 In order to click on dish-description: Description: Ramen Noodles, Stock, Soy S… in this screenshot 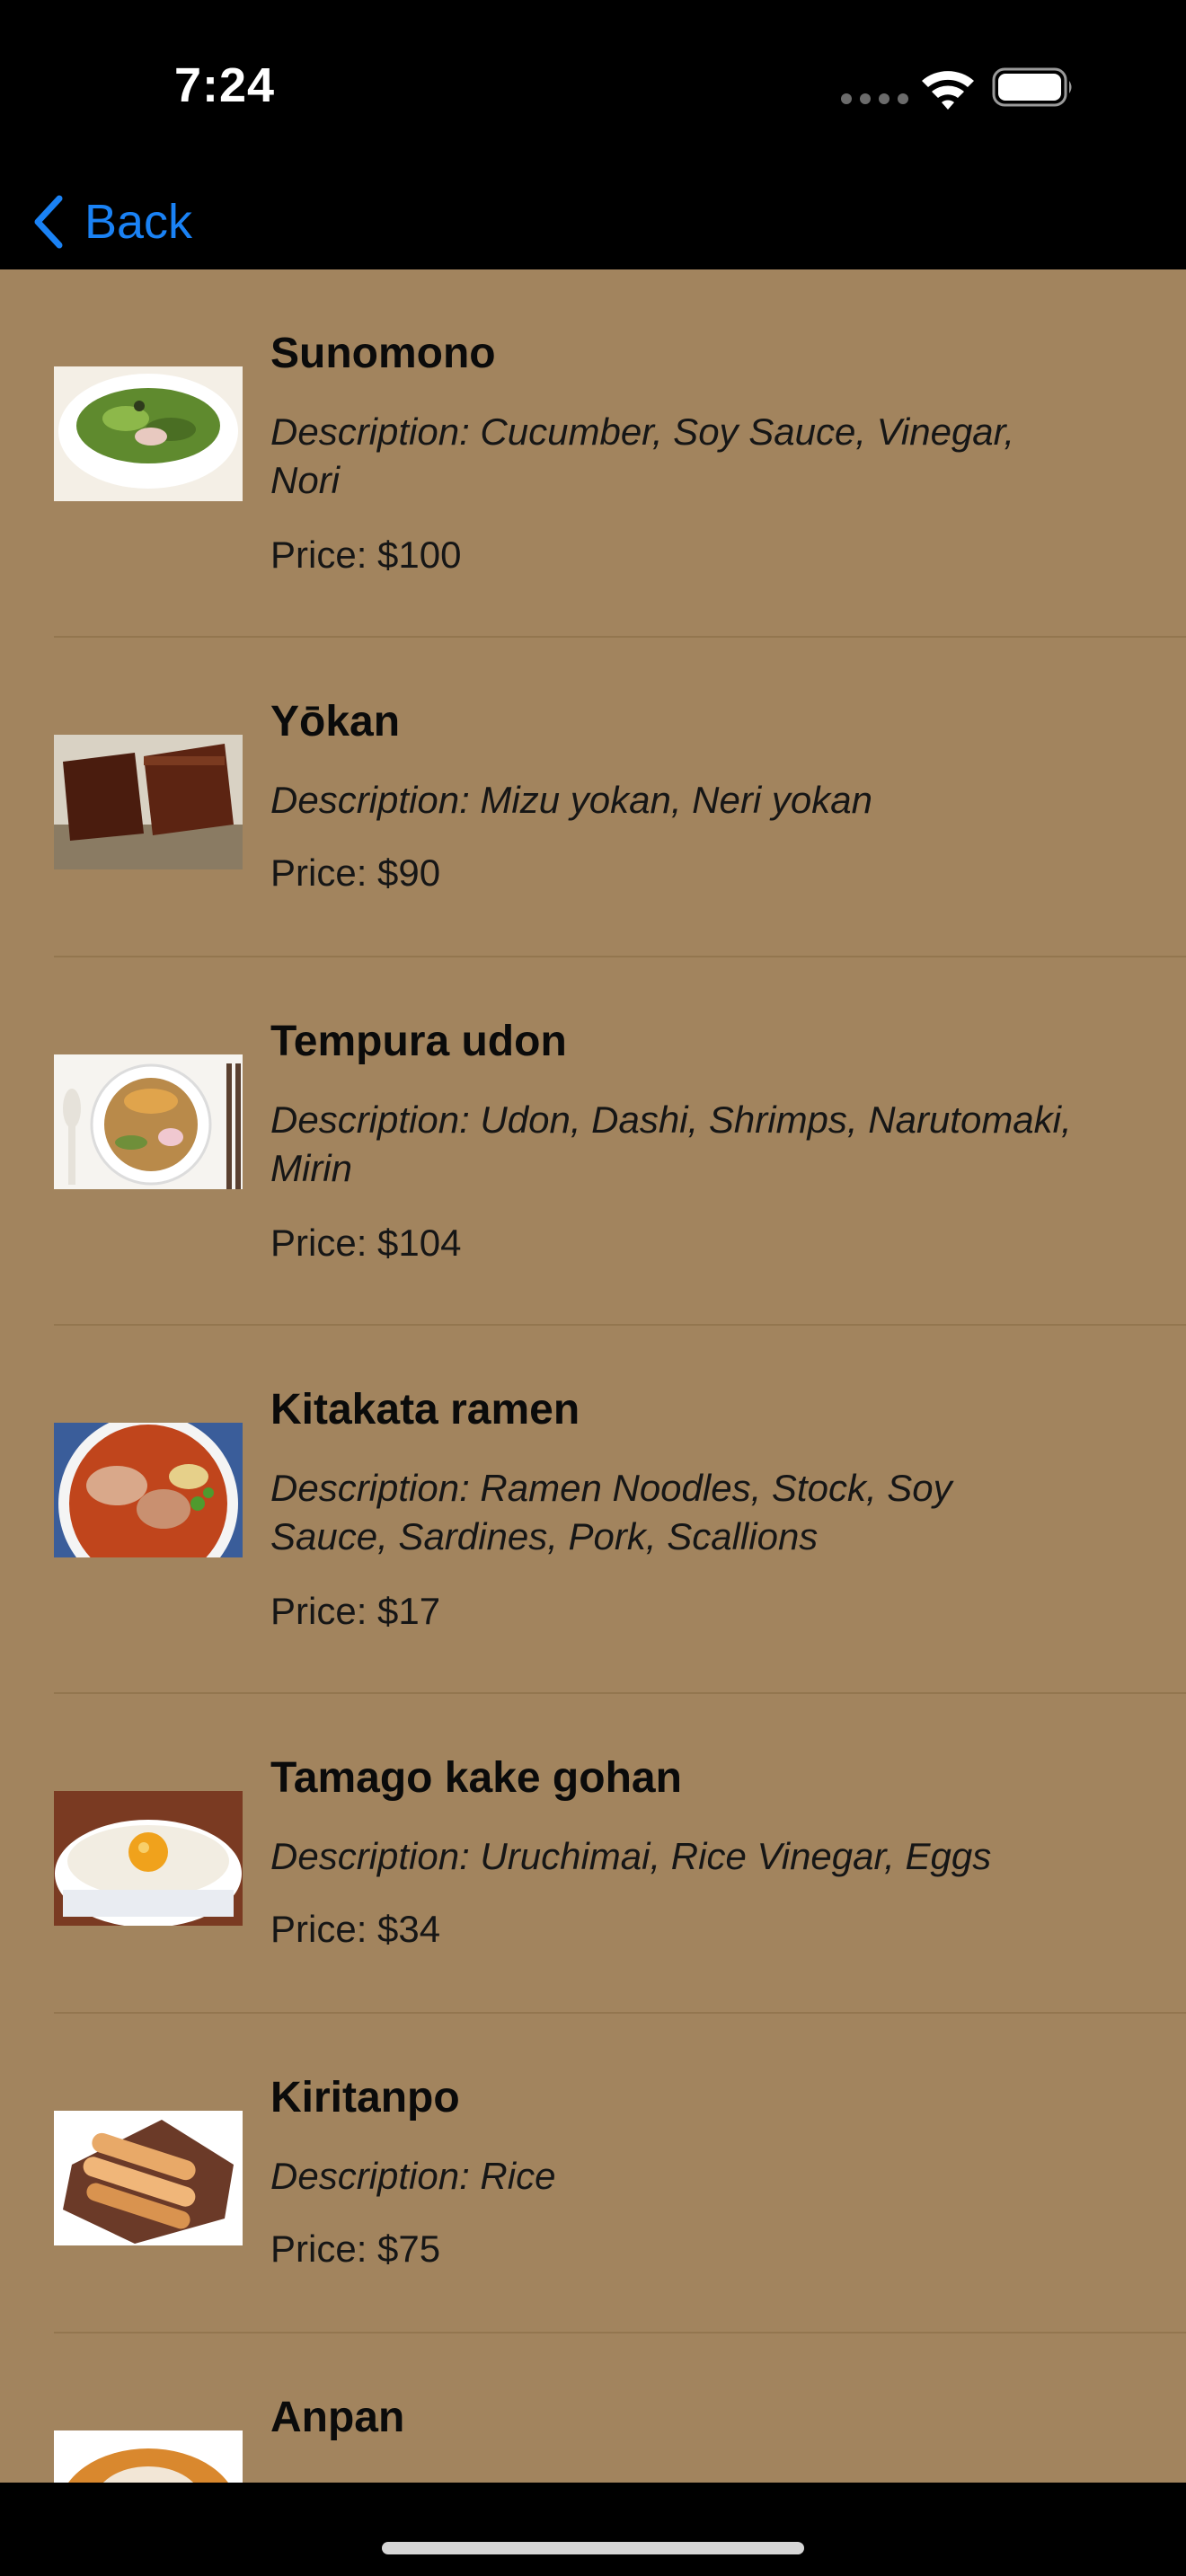, I will do `click(611, 1512)`.